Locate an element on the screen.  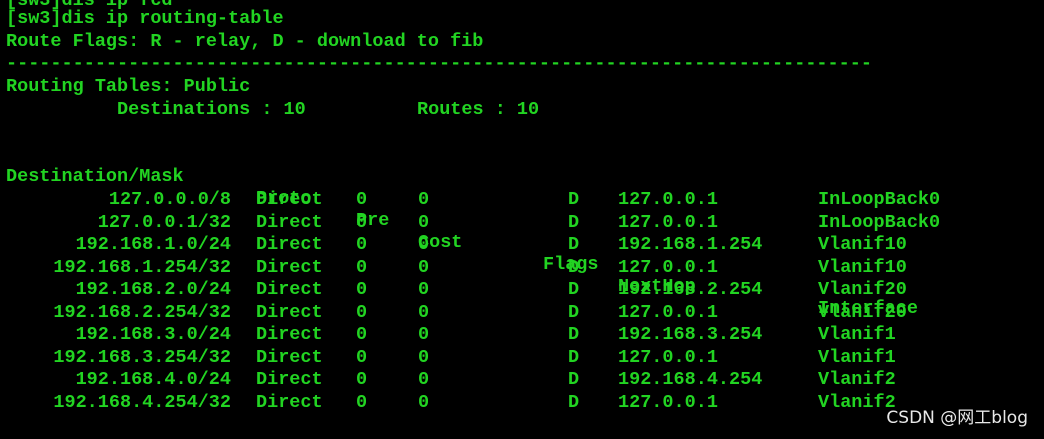
route-nexthop: 192.168.1.254 is located at coordinates (690, 244).